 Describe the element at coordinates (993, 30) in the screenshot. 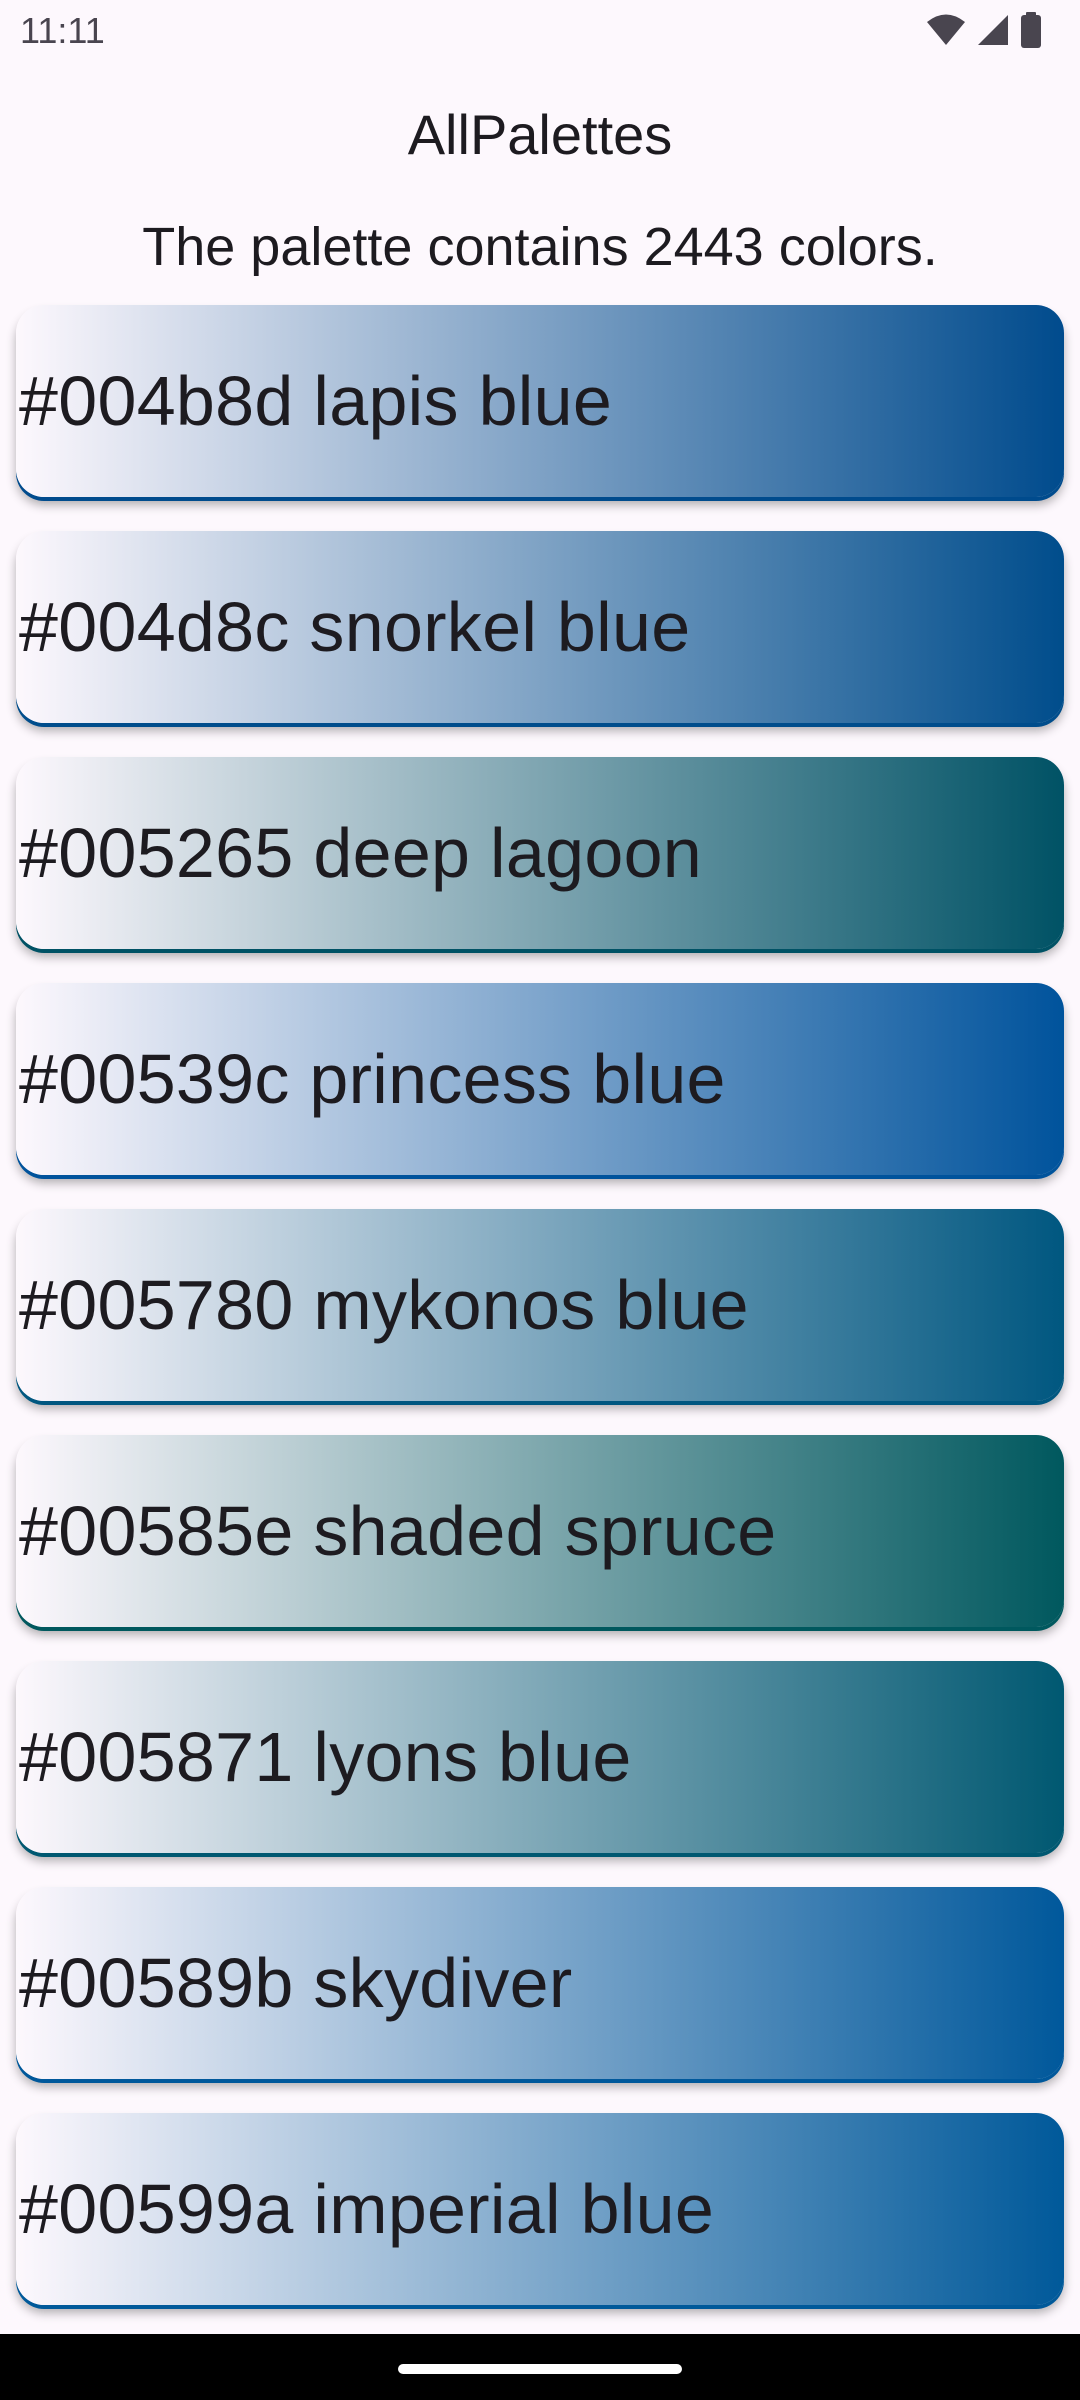

I see `signal-icon` at that location.